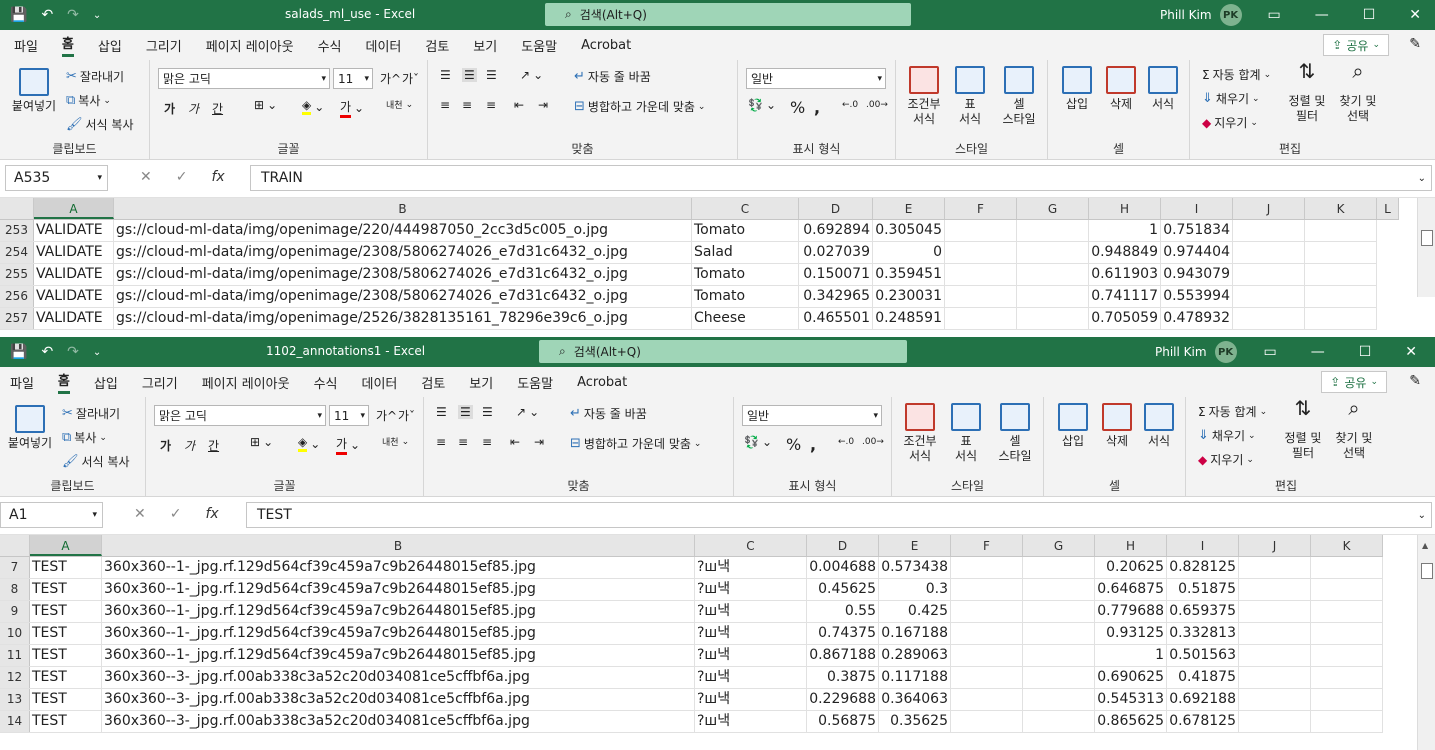  I want to click on cell: 0.779688, so click(1131, 611).